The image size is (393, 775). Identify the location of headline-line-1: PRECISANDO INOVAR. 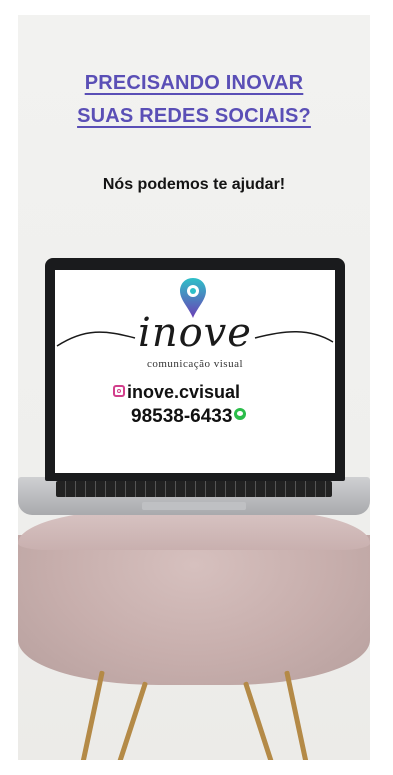
(194, 83).